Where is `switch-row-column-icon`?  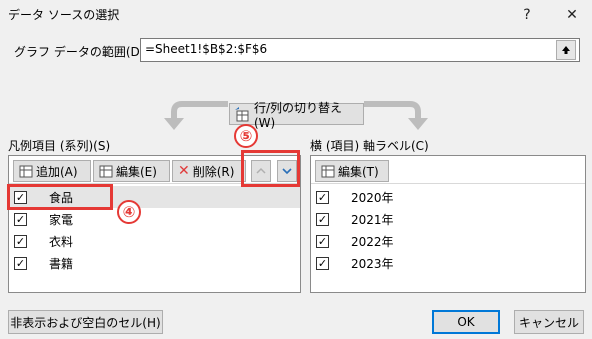 switch-row-column-icon is located at coordinates (241, 114).